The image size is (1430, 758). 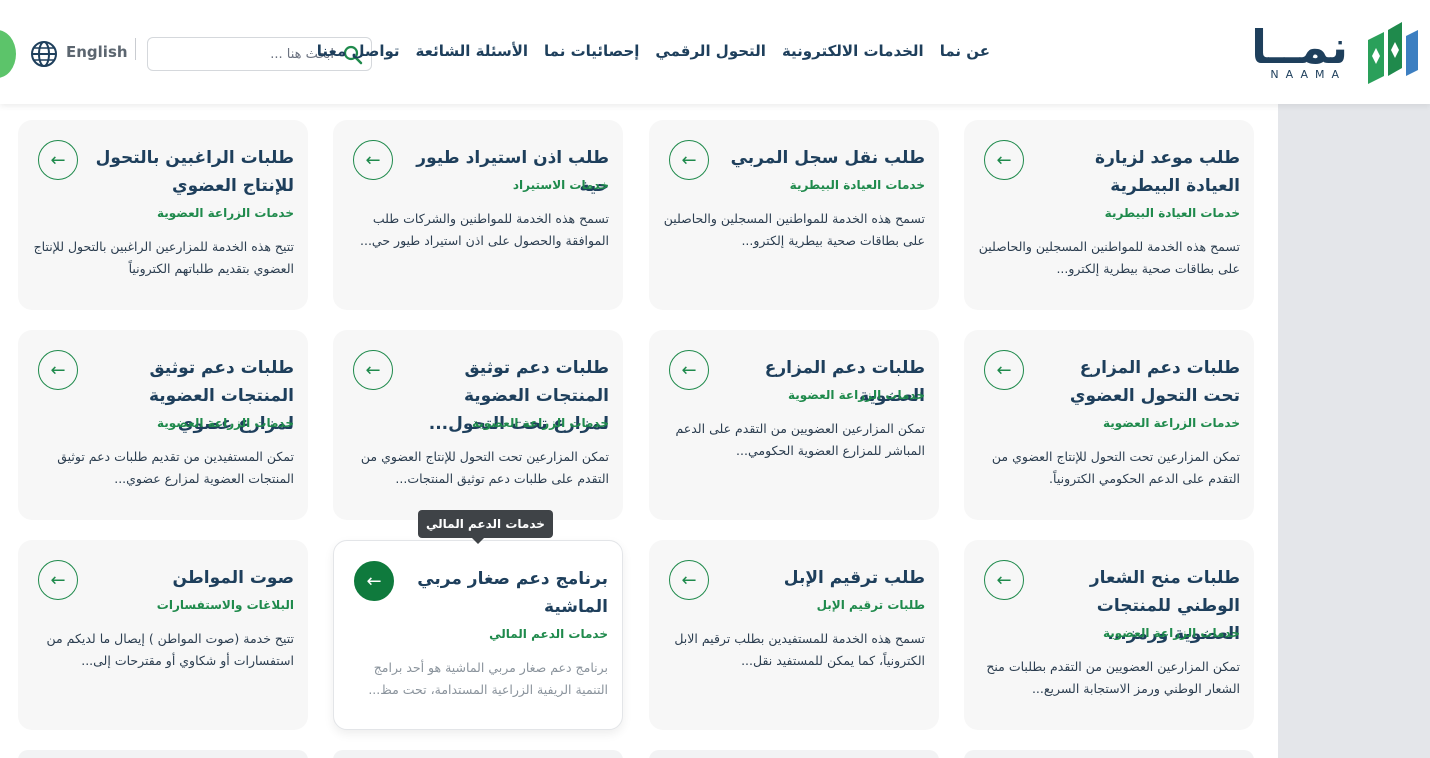 I want to click on nav-about: عن نما, so click(x=965, y=51).